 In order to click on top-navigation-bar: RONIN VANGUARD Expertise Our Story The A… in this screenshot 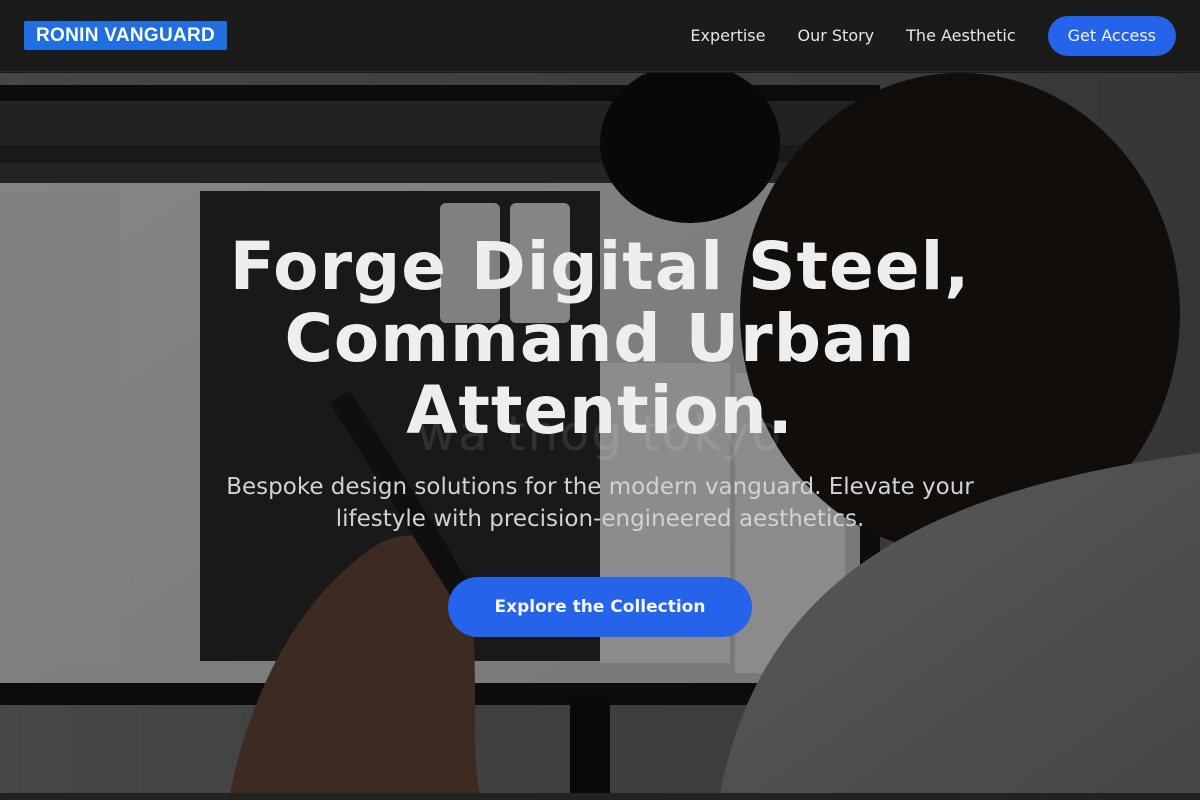, I will do `click(600, 36)`.